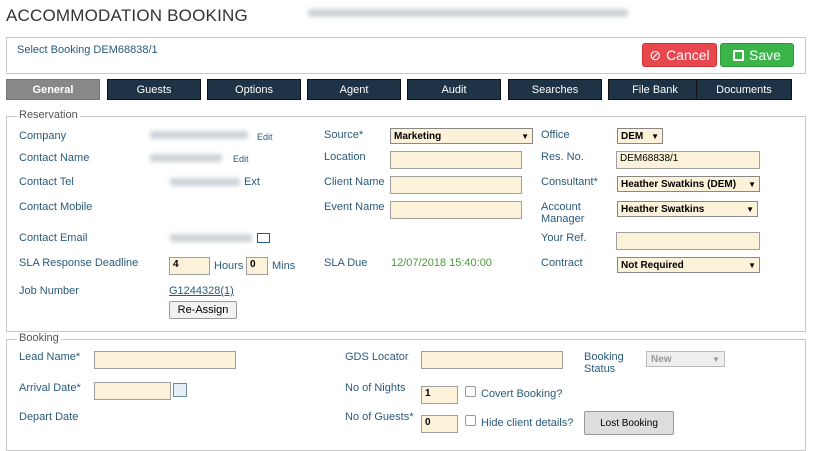 The height and width of the screenshot is (451, 814). What do you see at coordinates (604, 363) in the screenshot?
I see `booking-status-label: Booking Status` at bounding box center [604, 363].